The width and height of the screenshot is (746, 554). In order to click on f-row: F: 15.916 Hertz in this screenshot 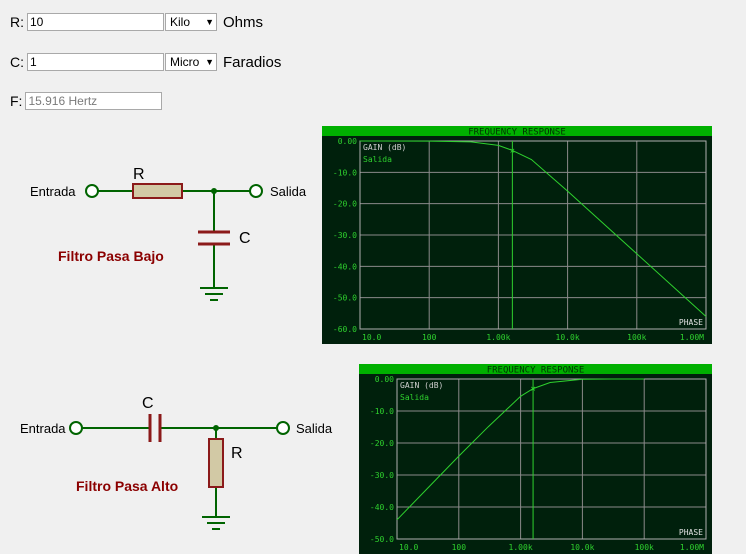, I will do `click(86, 101)`.